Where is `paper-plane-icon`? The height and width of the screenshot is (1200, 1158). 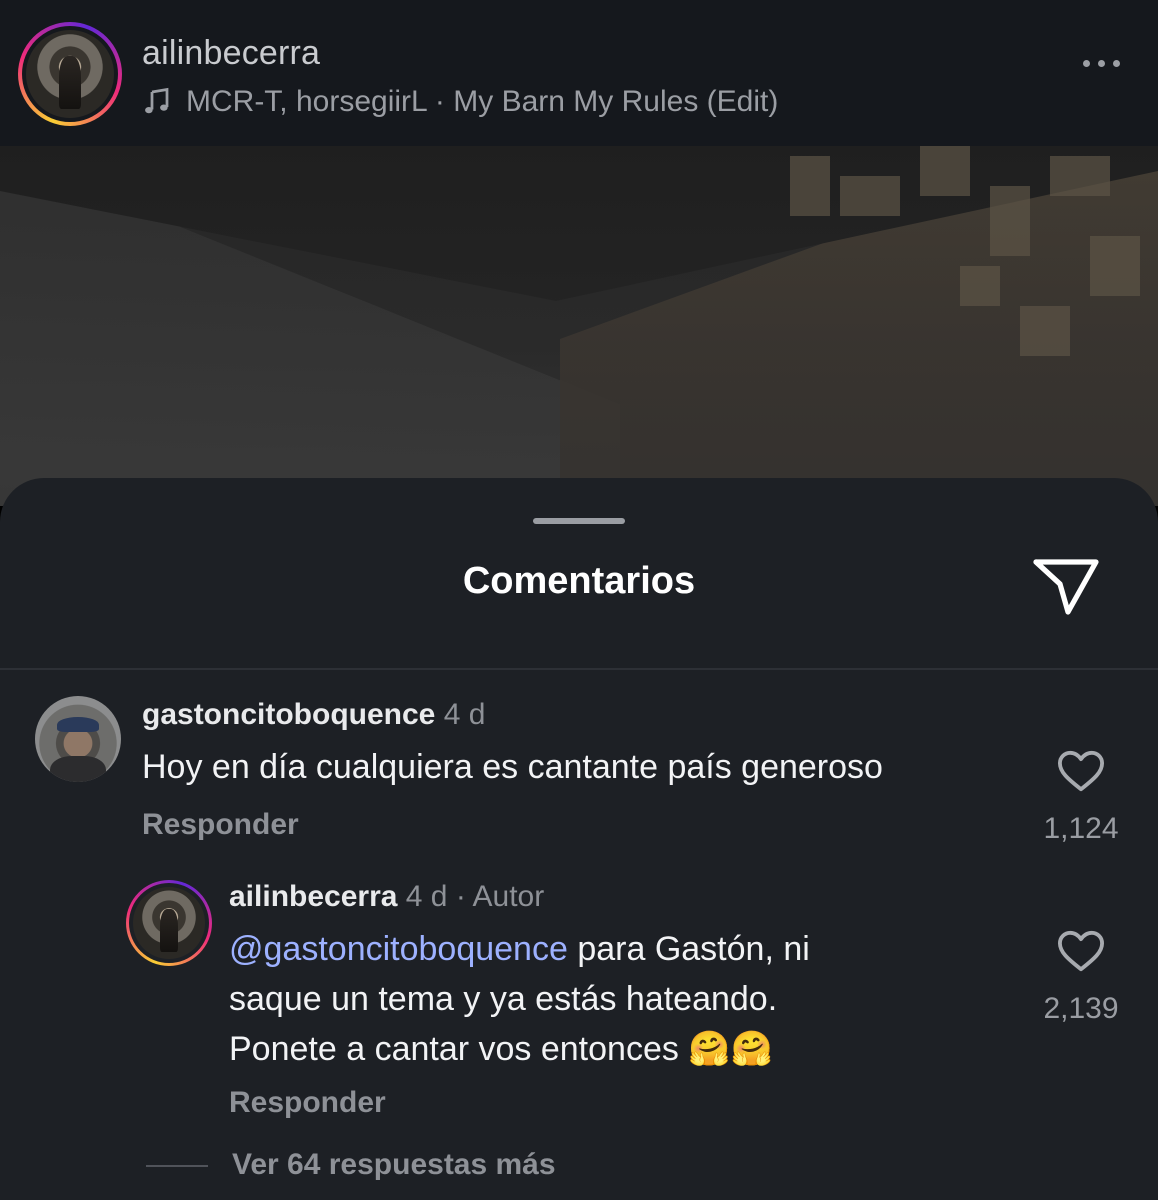 paper-plane-icon is located at coordinates (1066, 586).